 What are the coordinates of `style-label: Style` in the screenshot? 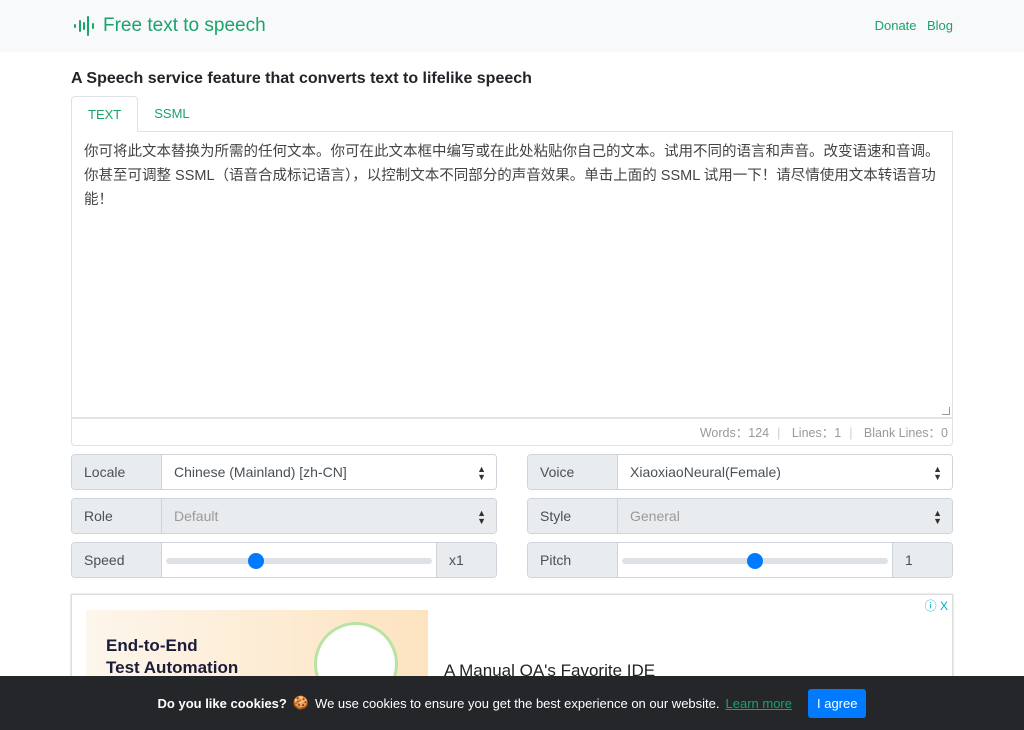 It's located at (573, 516).